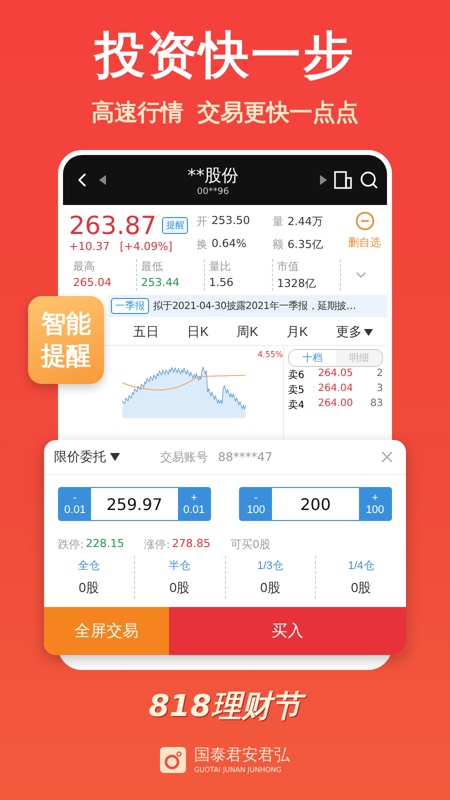 This screenshot has width=450, height=800. What do you see at coordinates (287, 631) in the screenshot?
I see `buy-button: 买入` at bounding box center [287, 631].